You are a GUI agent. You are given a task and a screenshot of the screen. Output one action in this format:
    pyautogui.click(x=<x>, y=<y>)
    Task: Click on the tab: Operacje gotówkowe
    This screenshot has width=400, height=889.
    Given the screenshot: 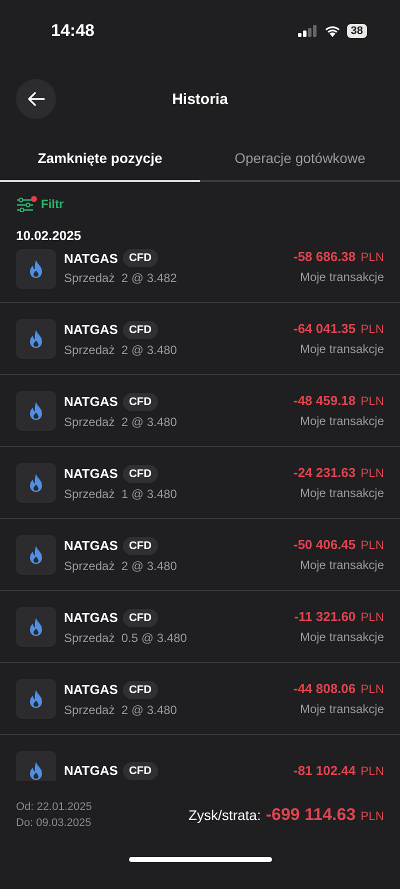 What is the action you would take?
    pyautogui.click(x=300, y=159)
    